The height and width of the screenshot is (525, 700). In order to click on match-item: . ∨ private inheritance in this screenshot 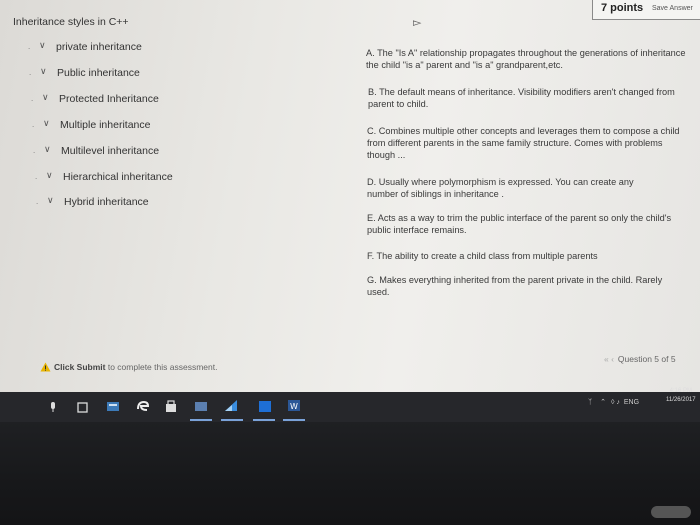, I will do `click(85, 46)`.